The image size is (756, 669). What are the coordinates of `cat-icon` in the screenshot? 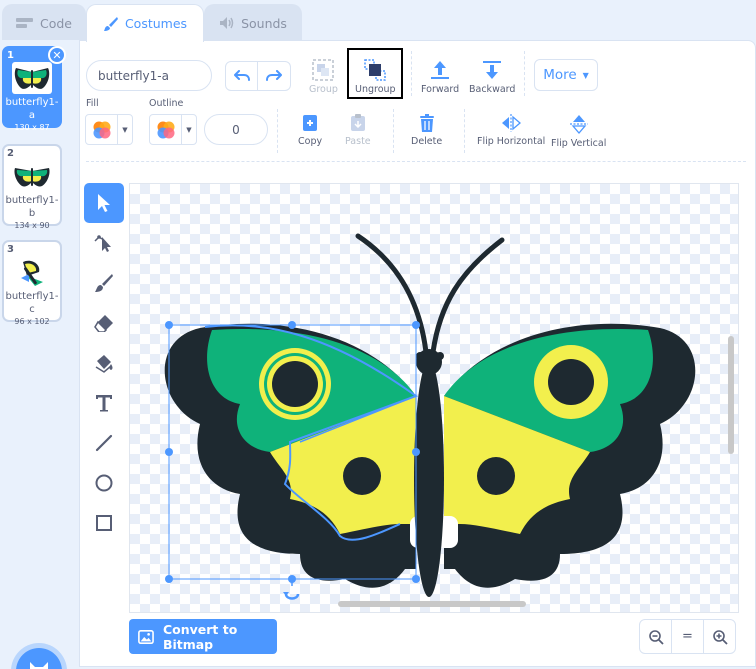 It's located at (39, 665).